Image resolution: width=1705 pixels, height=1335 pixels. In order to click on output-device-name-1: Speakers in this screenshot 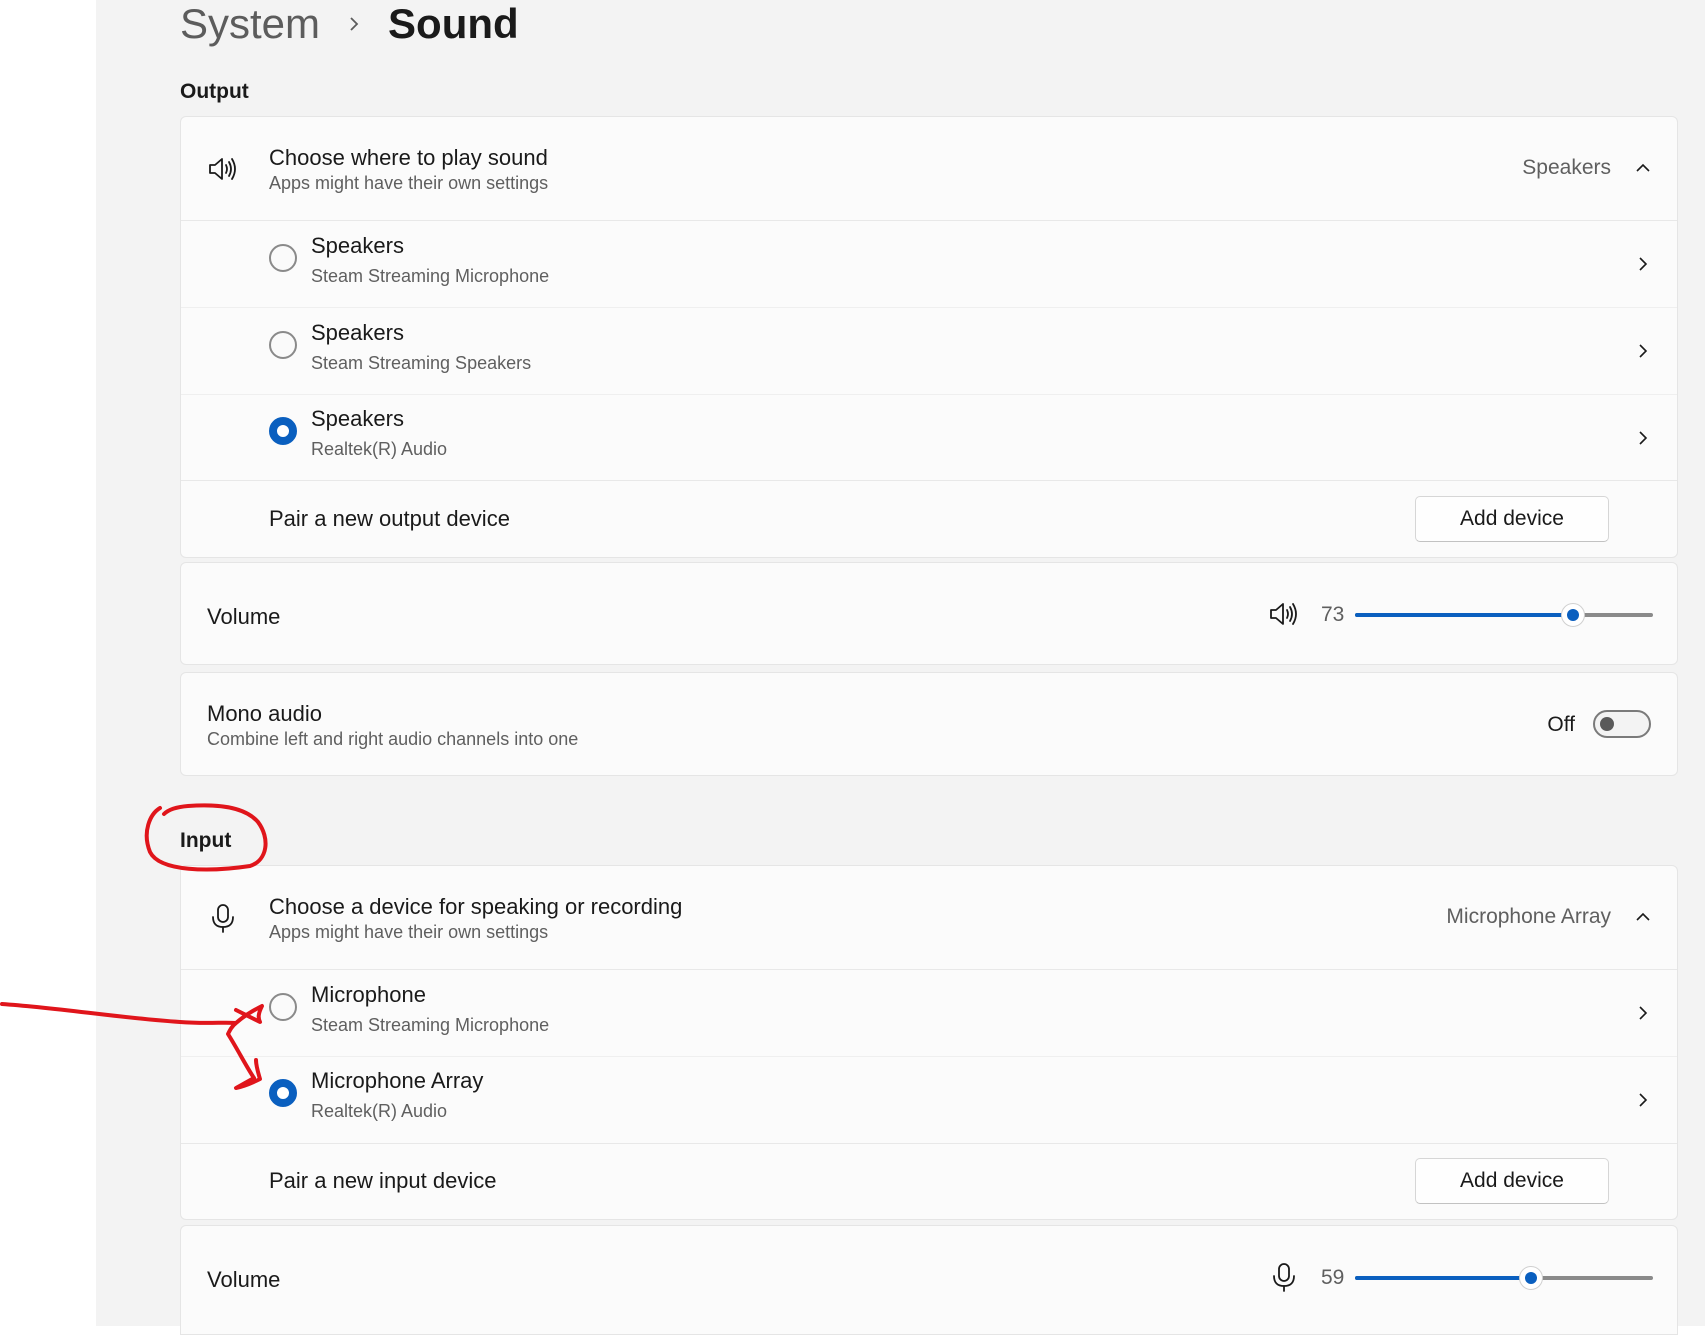, I will do `click(357, 245)`.